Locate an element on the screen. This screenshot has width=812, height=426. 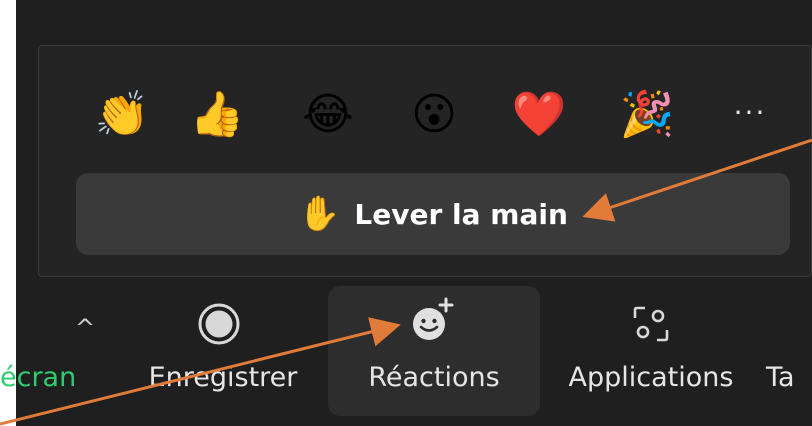
clap-emoji-button: 👏 is located at coordinates (122, 114).